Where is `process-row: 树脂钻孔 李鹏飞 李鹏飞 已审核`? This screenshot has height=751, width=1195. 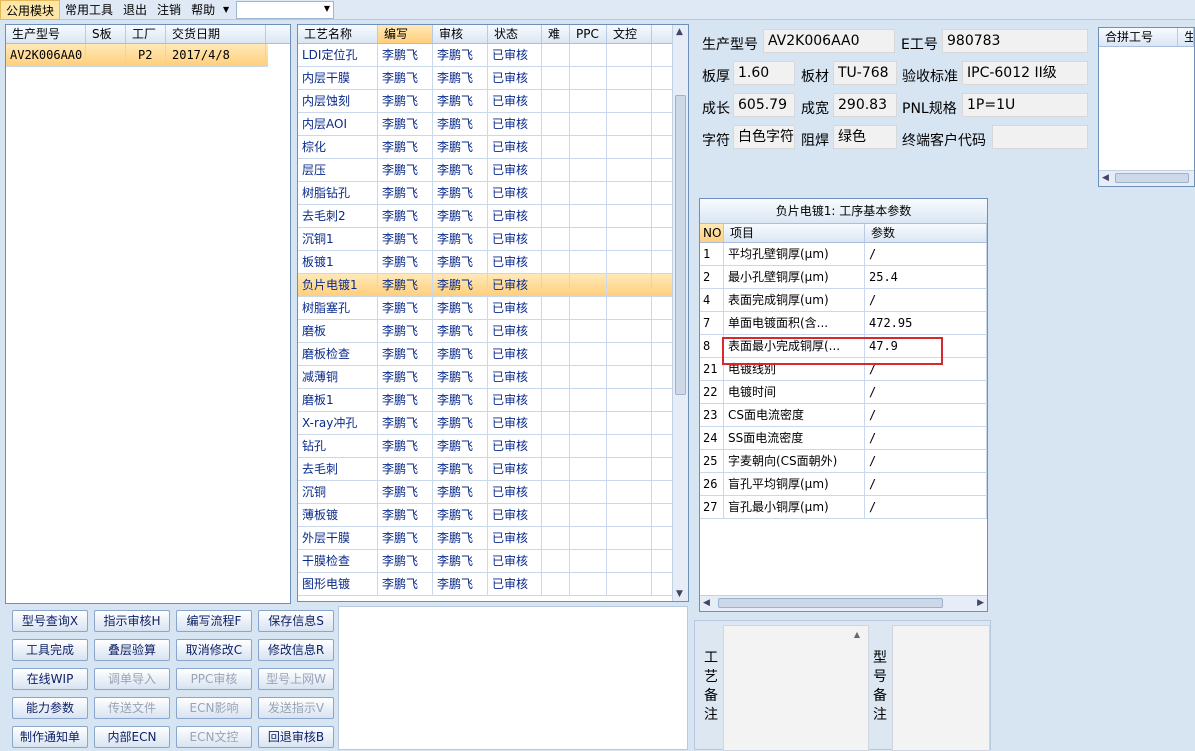 process-row: 树脂钻孔 李鹏飞 李鹏飞 已审核 is located at coordinates (485, 193).